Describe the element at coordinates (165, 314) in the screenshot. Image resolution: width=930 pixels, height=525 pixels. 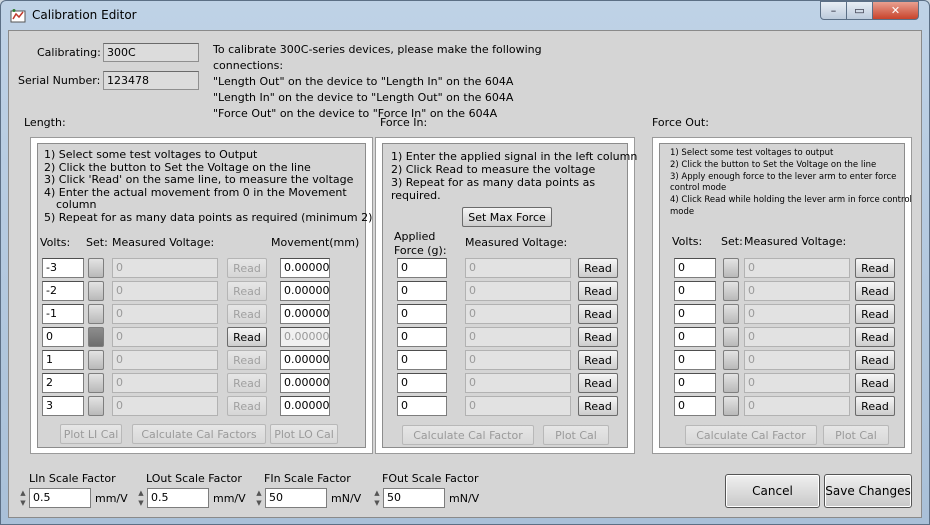
I see `measured-voltage-field: 0` at that location.